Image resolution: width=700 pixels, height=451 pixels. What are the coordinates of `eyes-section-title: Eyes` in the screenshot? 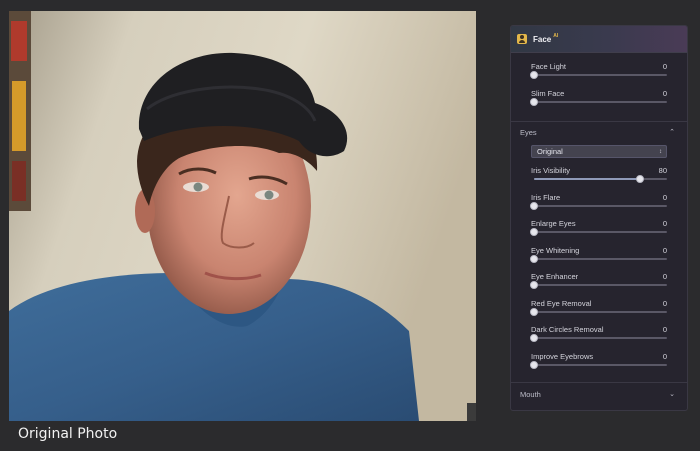 It's located at (528, 132).